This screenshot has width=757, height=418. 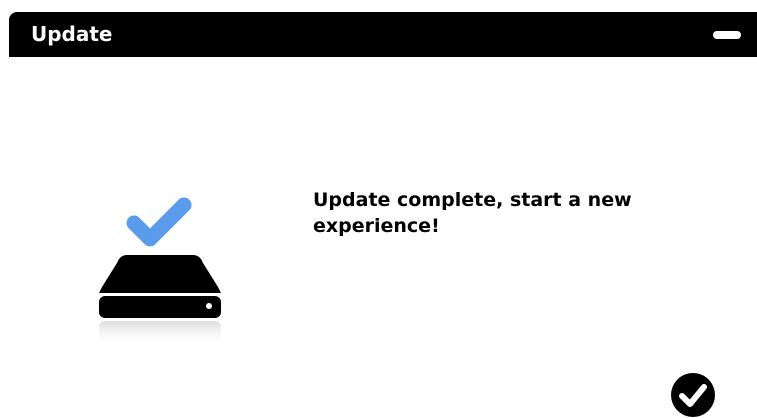 What do you see at coordinates (472, 213) in the screenshot?
I see `update-message: Update complete, start a new experience!` at bounding box center [472, 213].